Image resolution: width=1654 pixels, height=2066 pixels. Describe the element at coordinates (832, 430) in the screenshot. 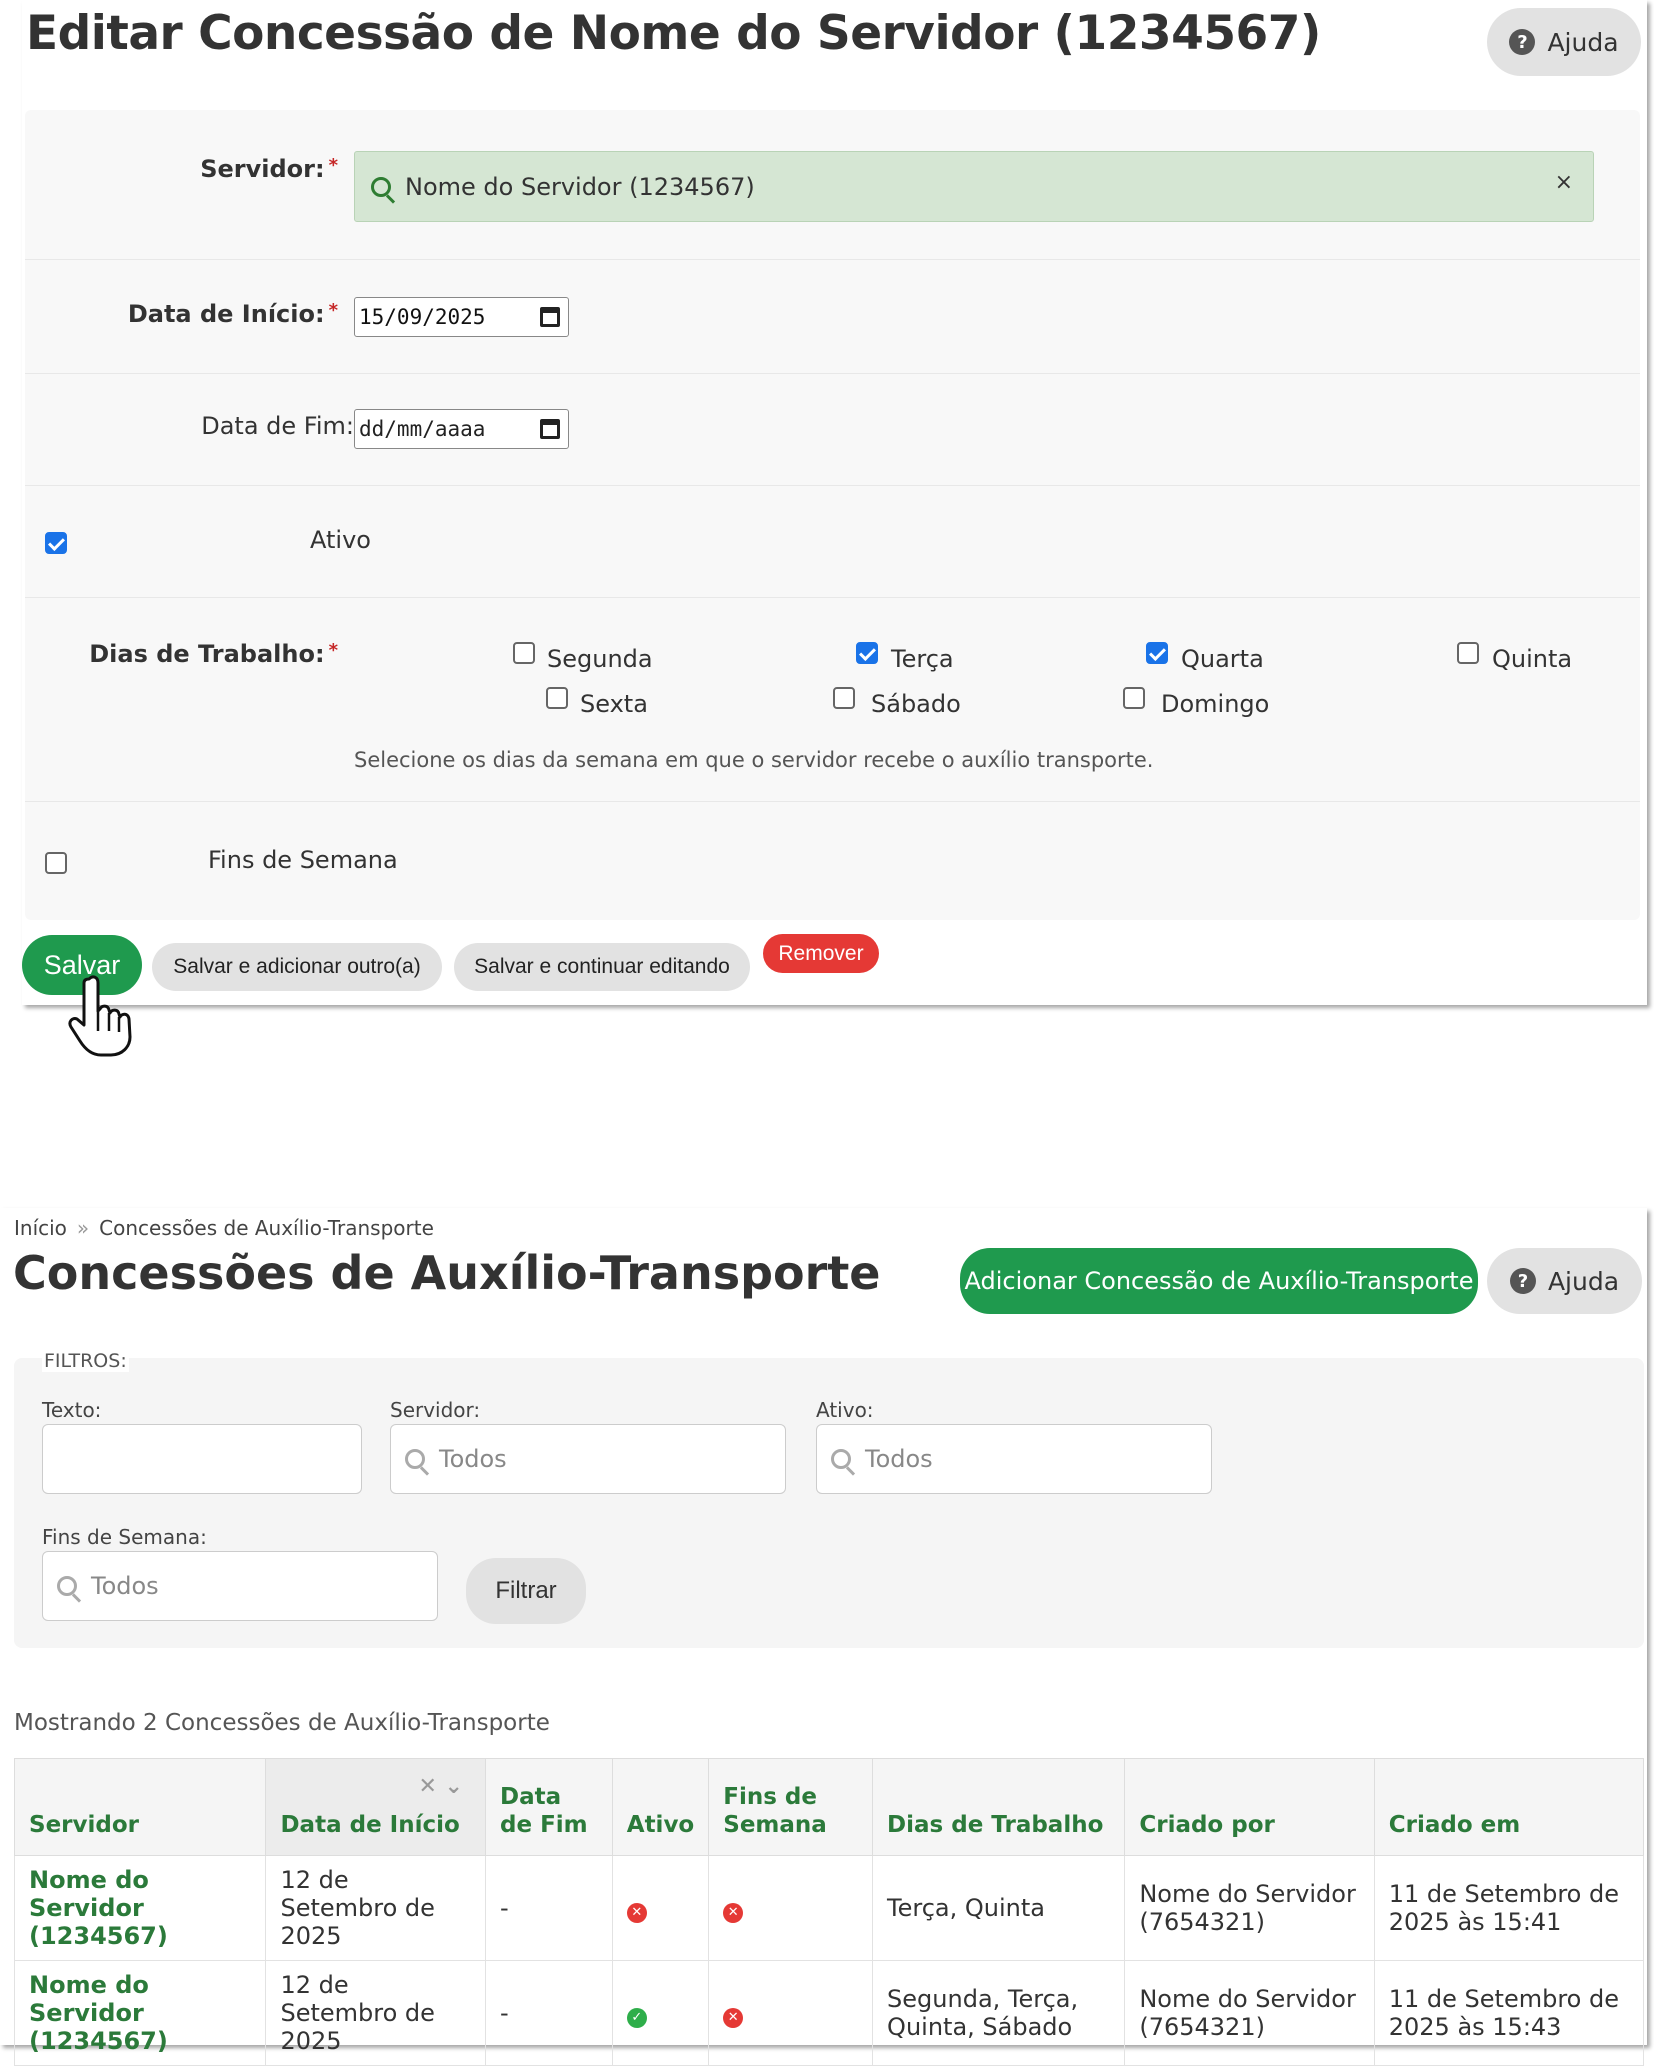

I see `data-fim-row: Data de Fim: dd/mm/aaaa` at that location.